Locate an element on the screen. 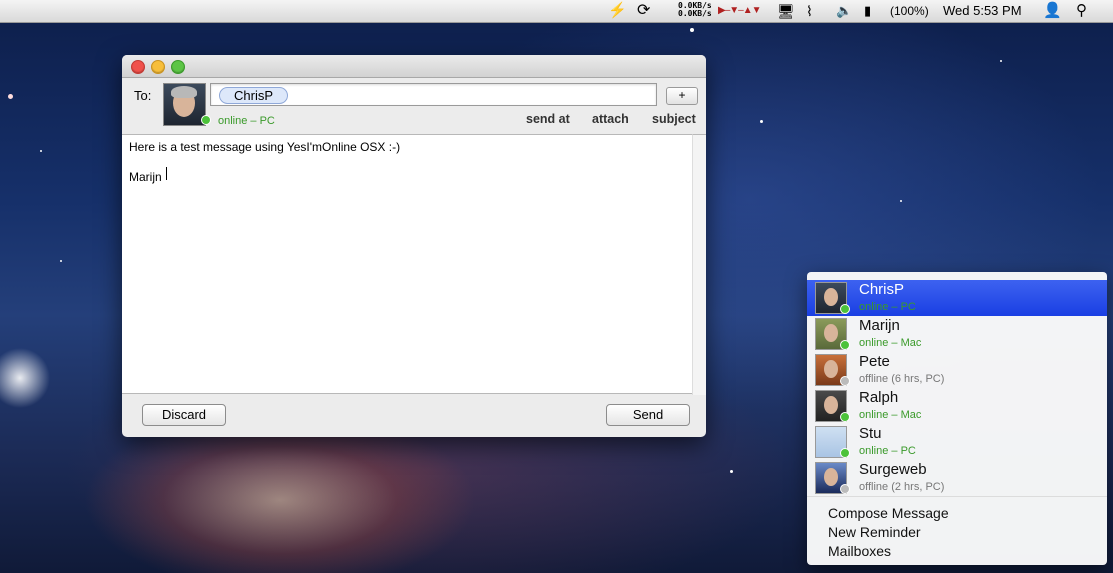 Image resolution: width=1113 pixels, height=573 pixels. contact-row: ChrisP online – PC is located at coordinates (957, 298).